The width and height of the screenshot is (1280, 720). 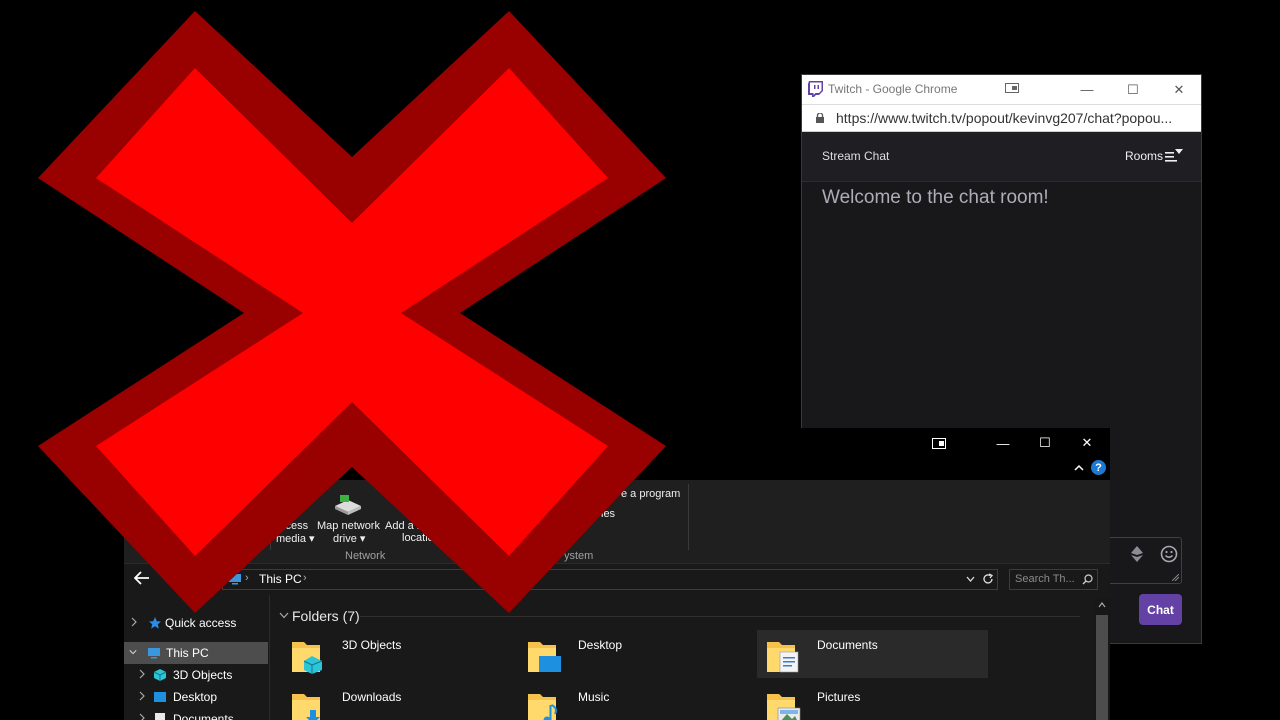 I want to click on collapse-chevron-icon, so click(x=133, y=652).